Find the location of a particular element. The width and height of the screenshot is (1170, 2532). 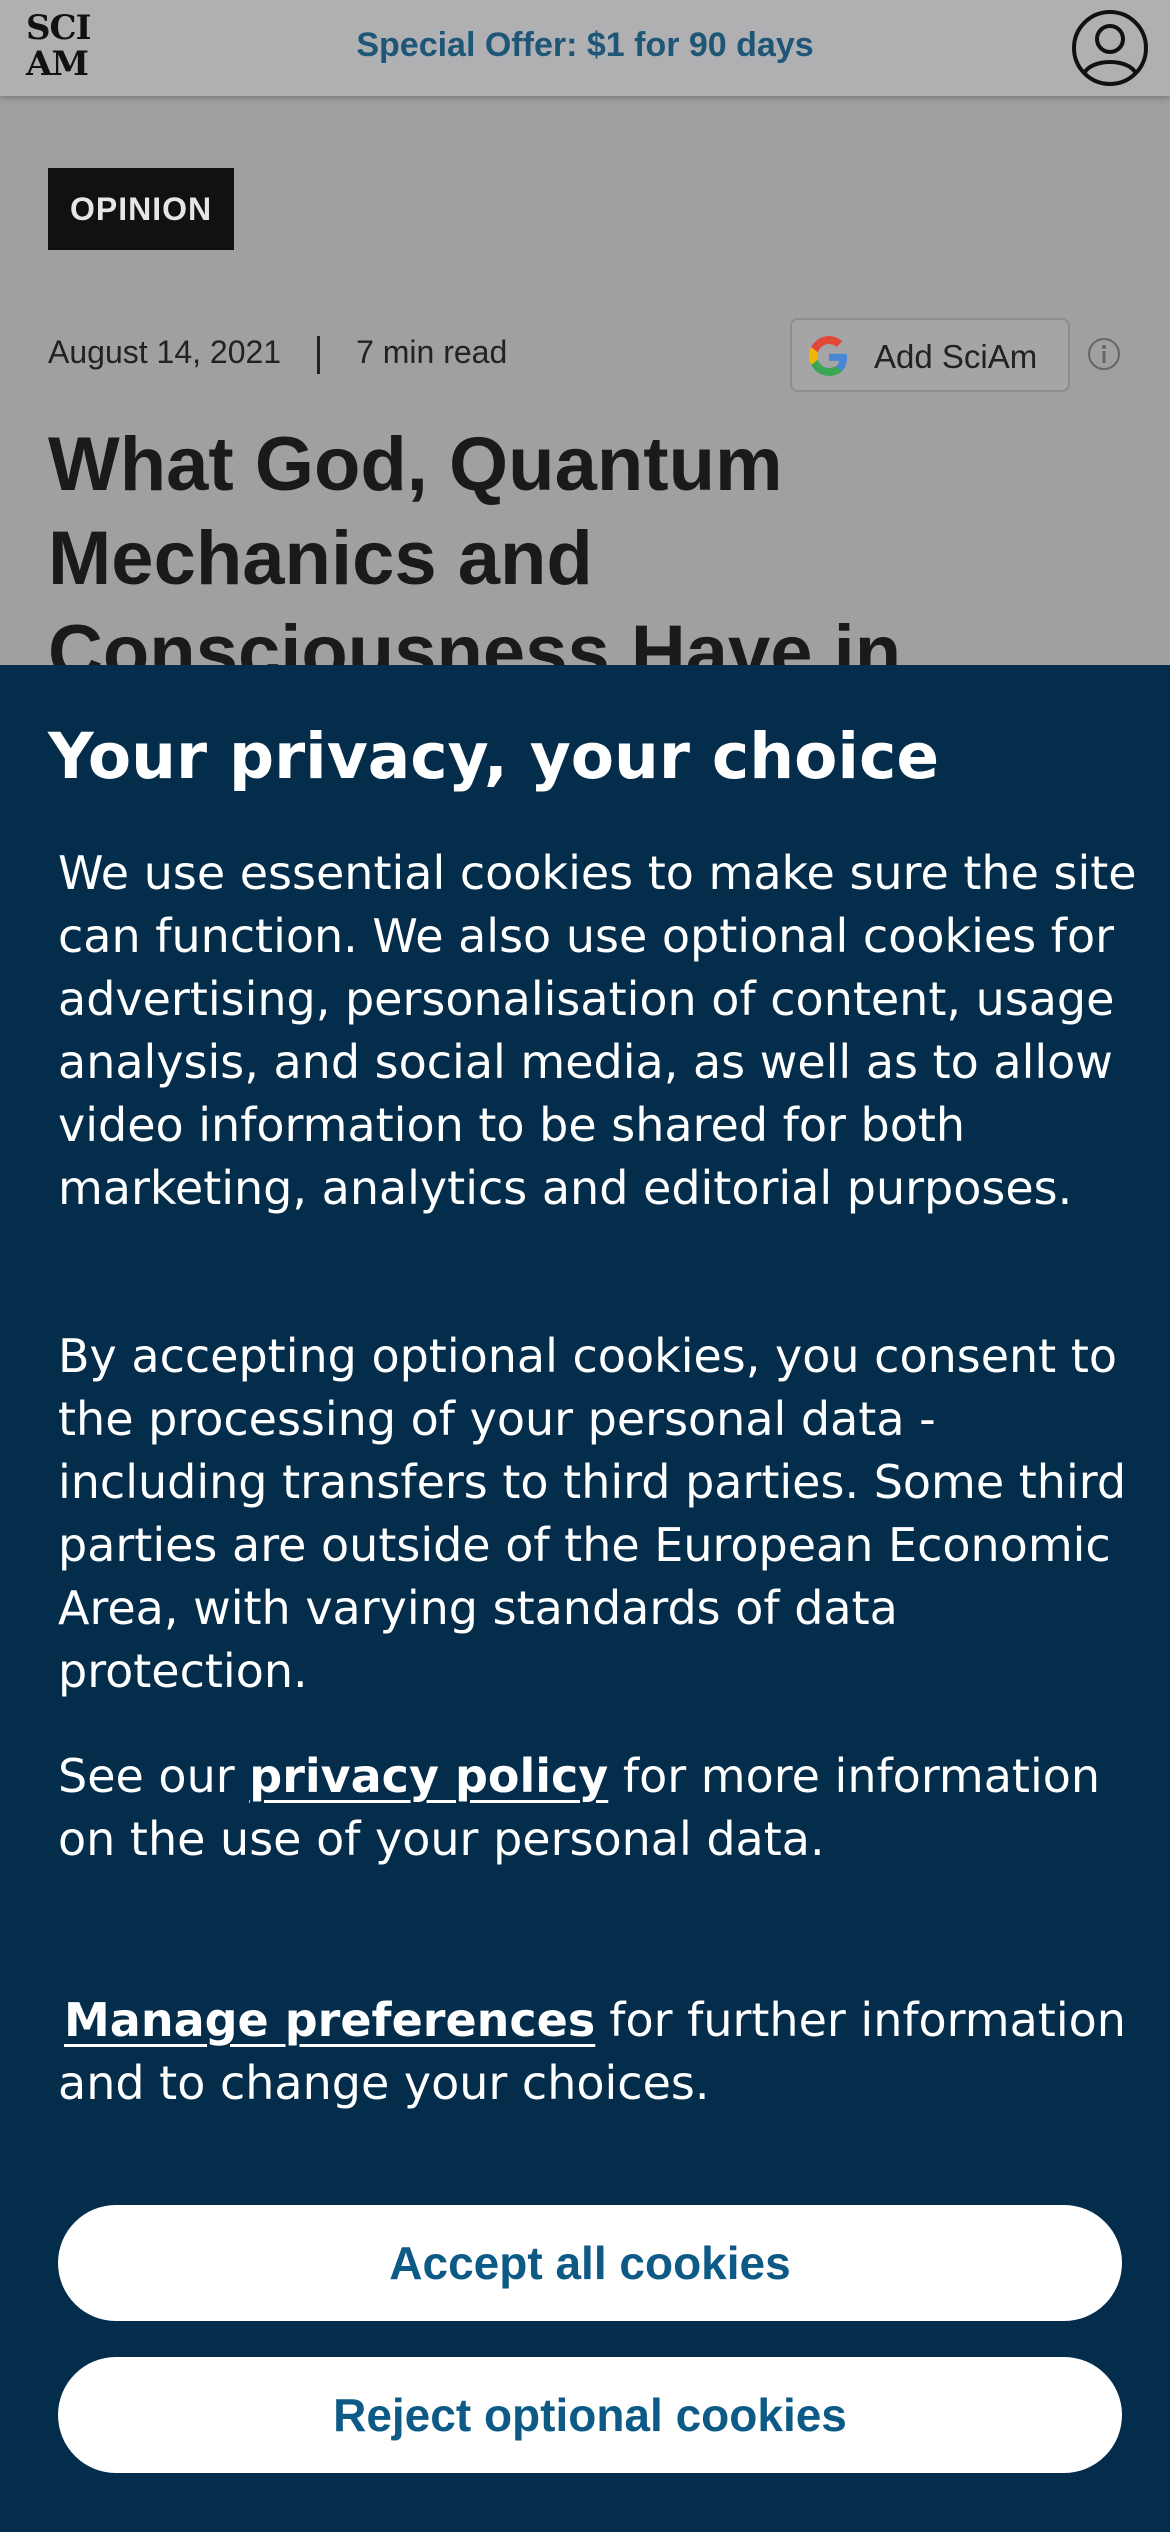

consent-title: Your privacy, your choice is located at coordinates (494, 756).